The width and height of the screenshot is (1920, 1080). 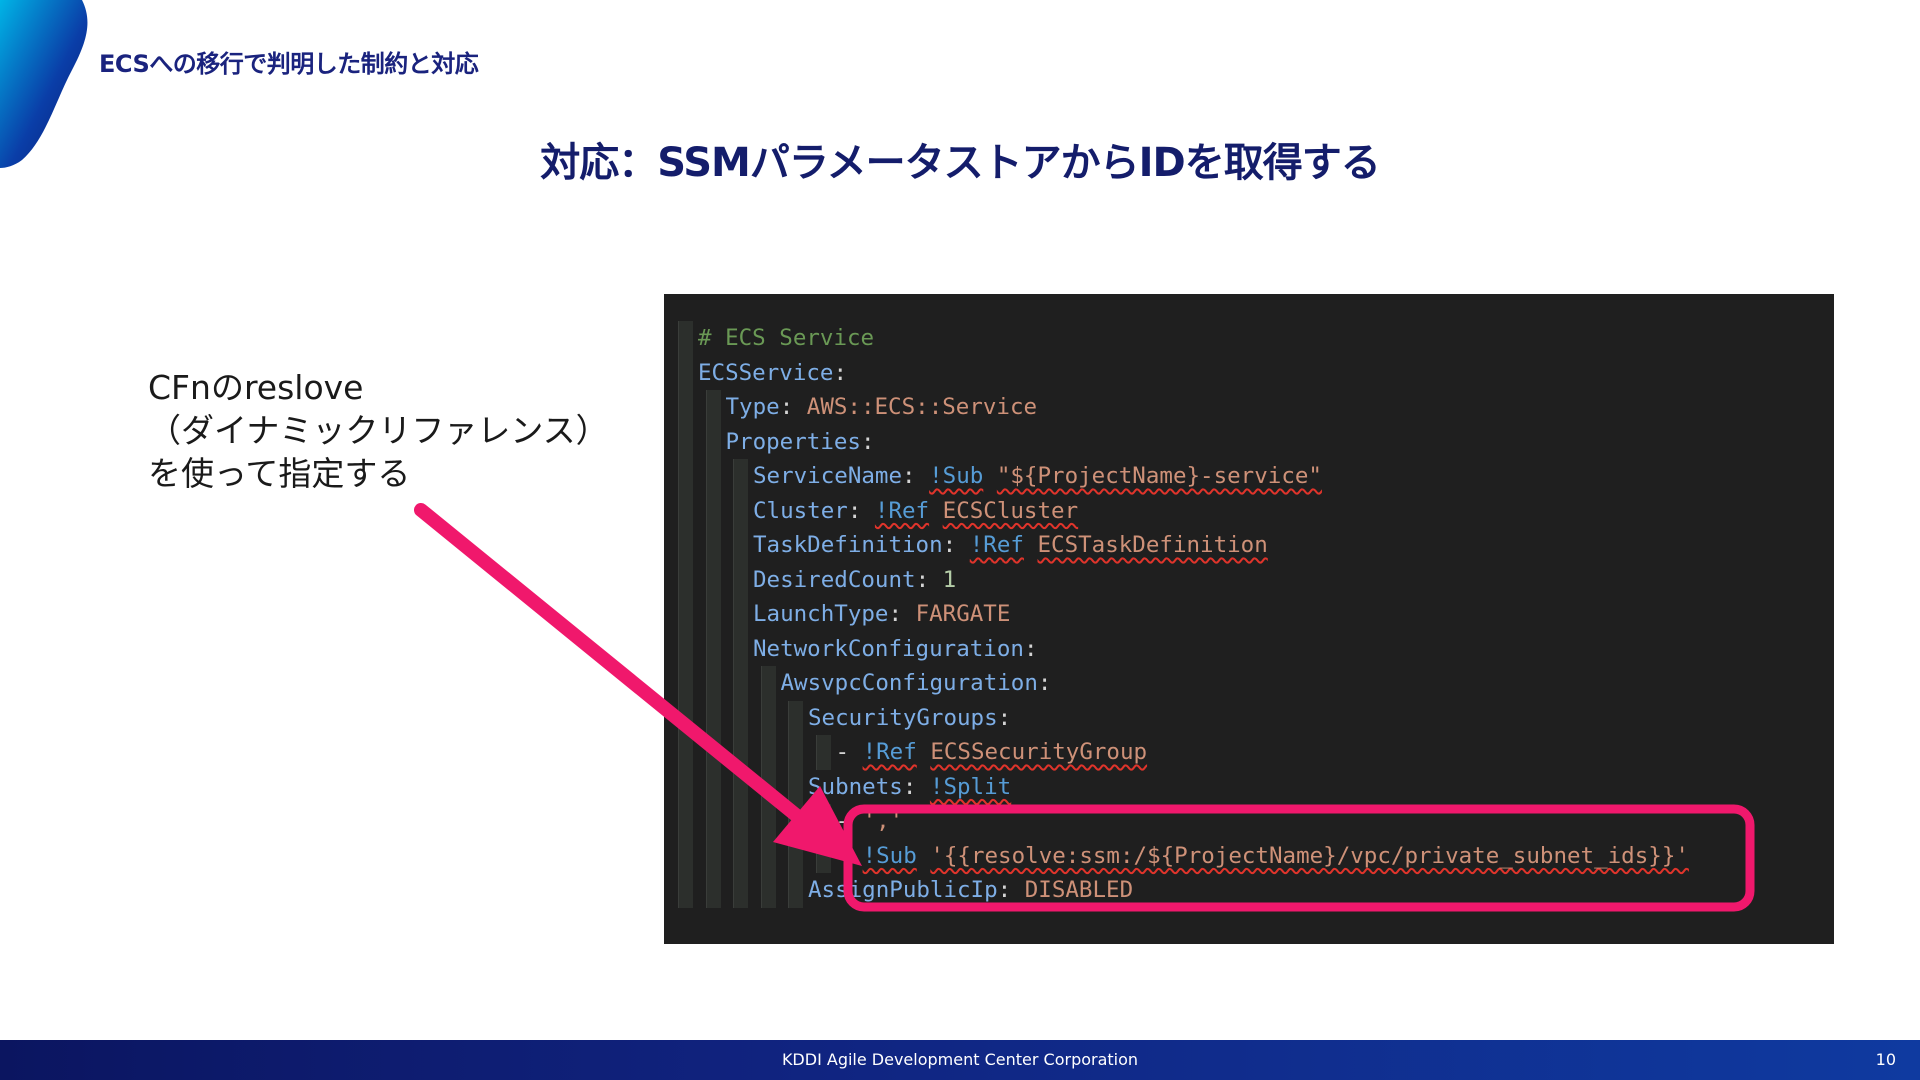 I want to click on code-text: Type: AWS::ECS::Service, so click(x=882, y=407).